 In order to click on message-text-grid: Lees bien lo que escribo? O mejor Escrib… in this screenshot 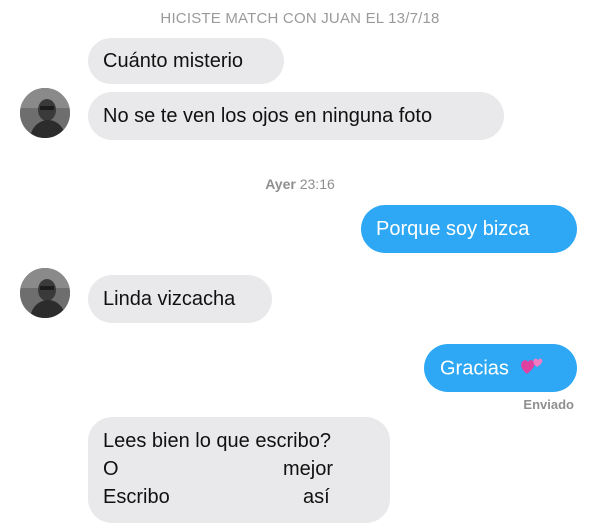, I will do `click(239, 469)`.